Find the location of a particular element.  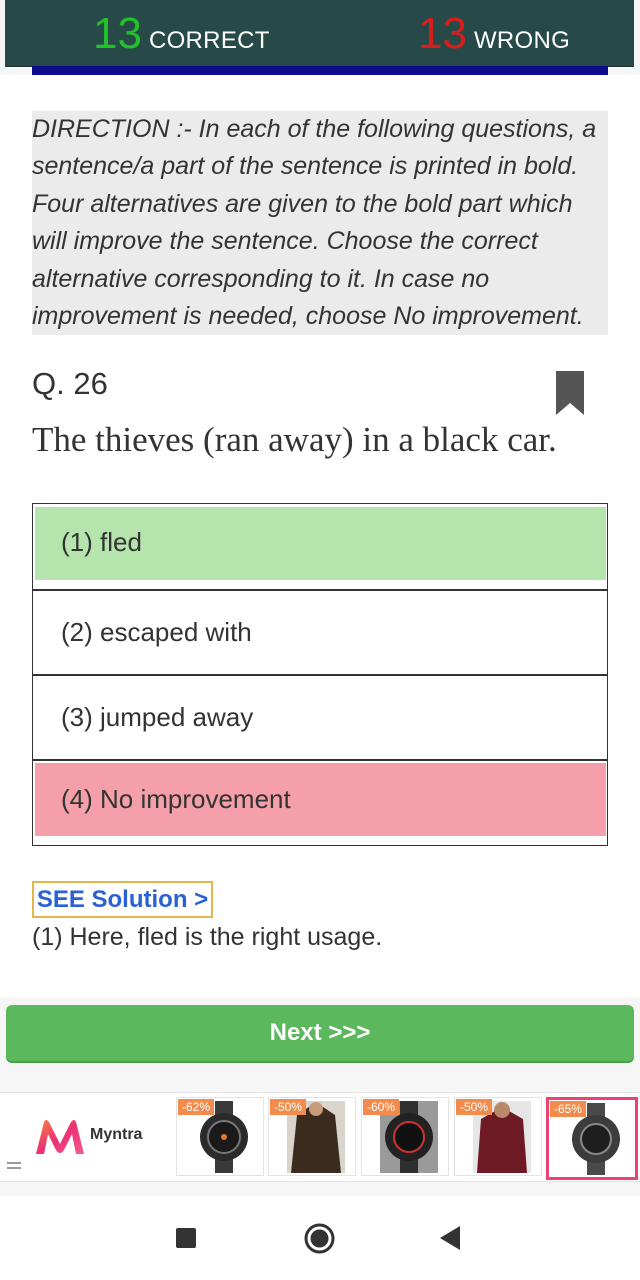

ad-product: -60% is located at coordinates (405, 1136).